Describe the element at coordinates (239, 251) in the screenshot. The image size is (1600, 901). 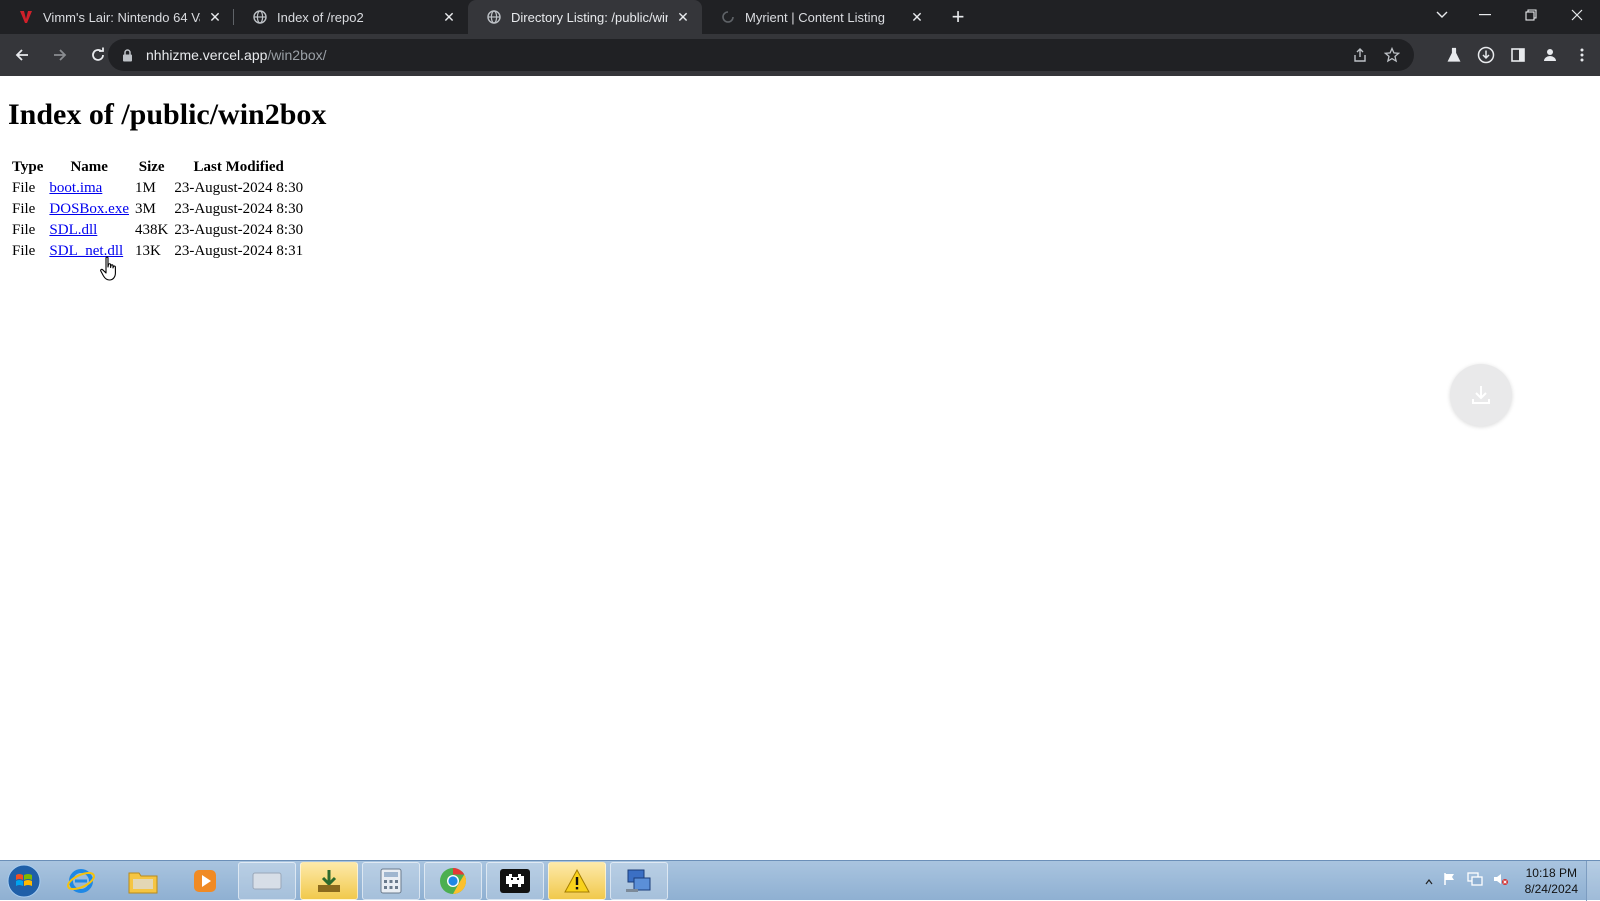
I see `file-modified: 23-August-2024 8:31` at that location.